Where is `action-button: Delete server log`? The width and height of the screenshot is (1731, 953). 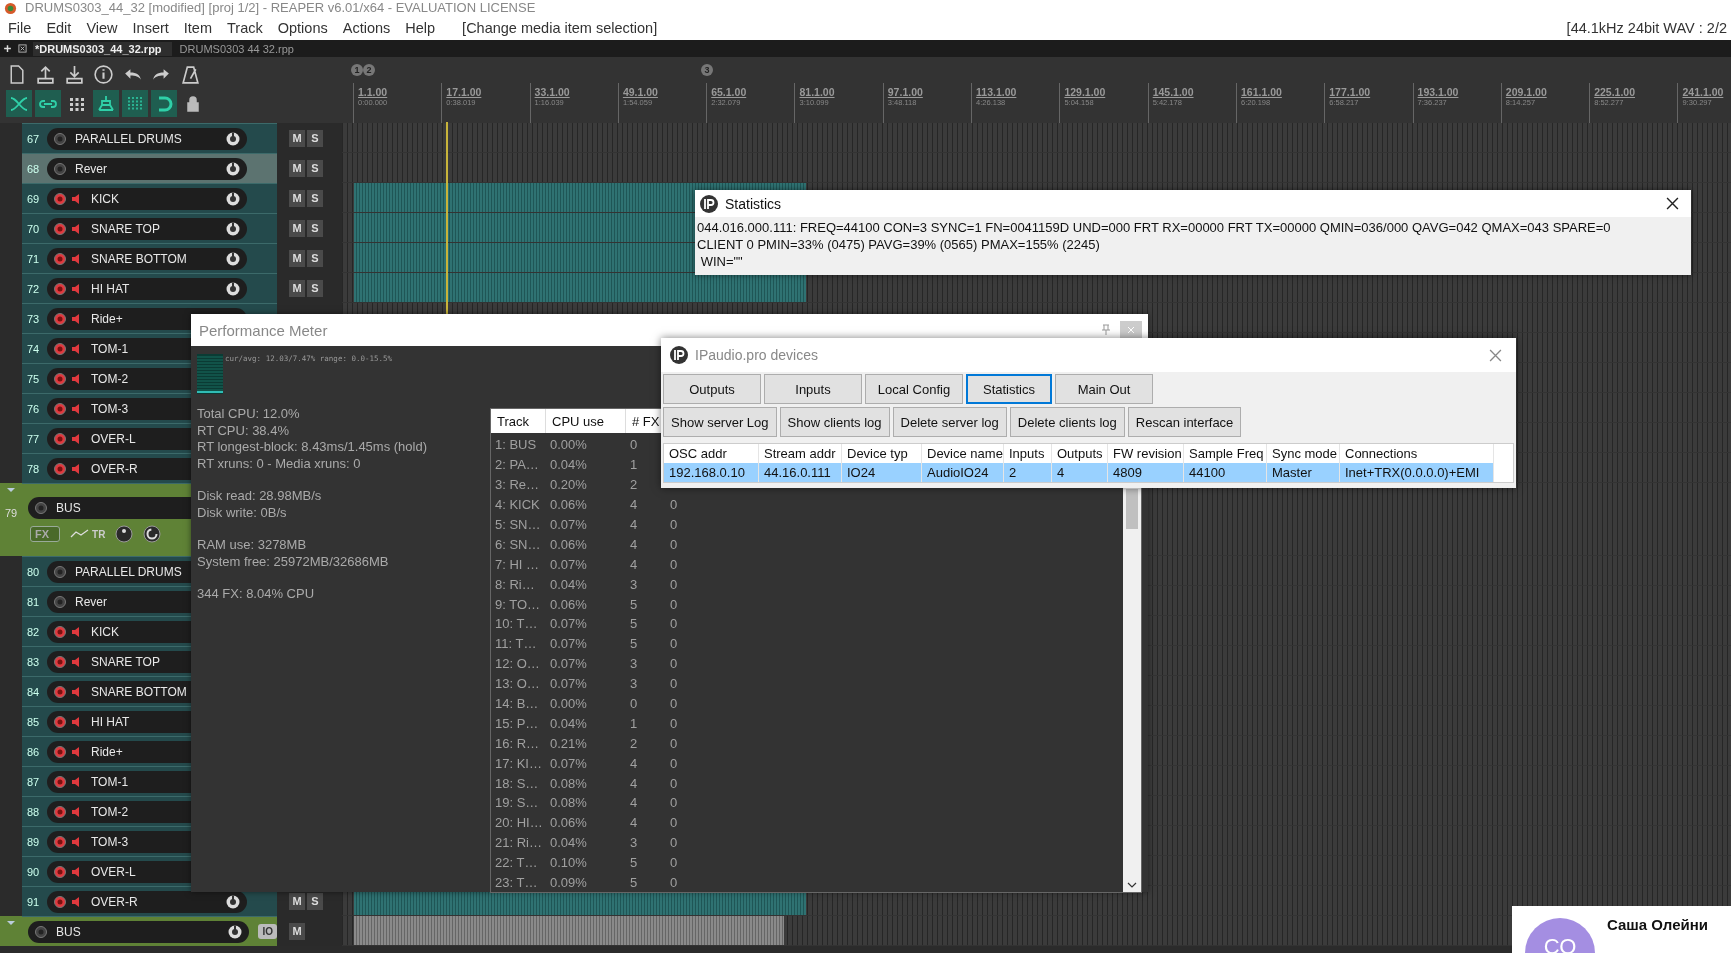 action-button: Delete server log is located at coordinates (949, 422).